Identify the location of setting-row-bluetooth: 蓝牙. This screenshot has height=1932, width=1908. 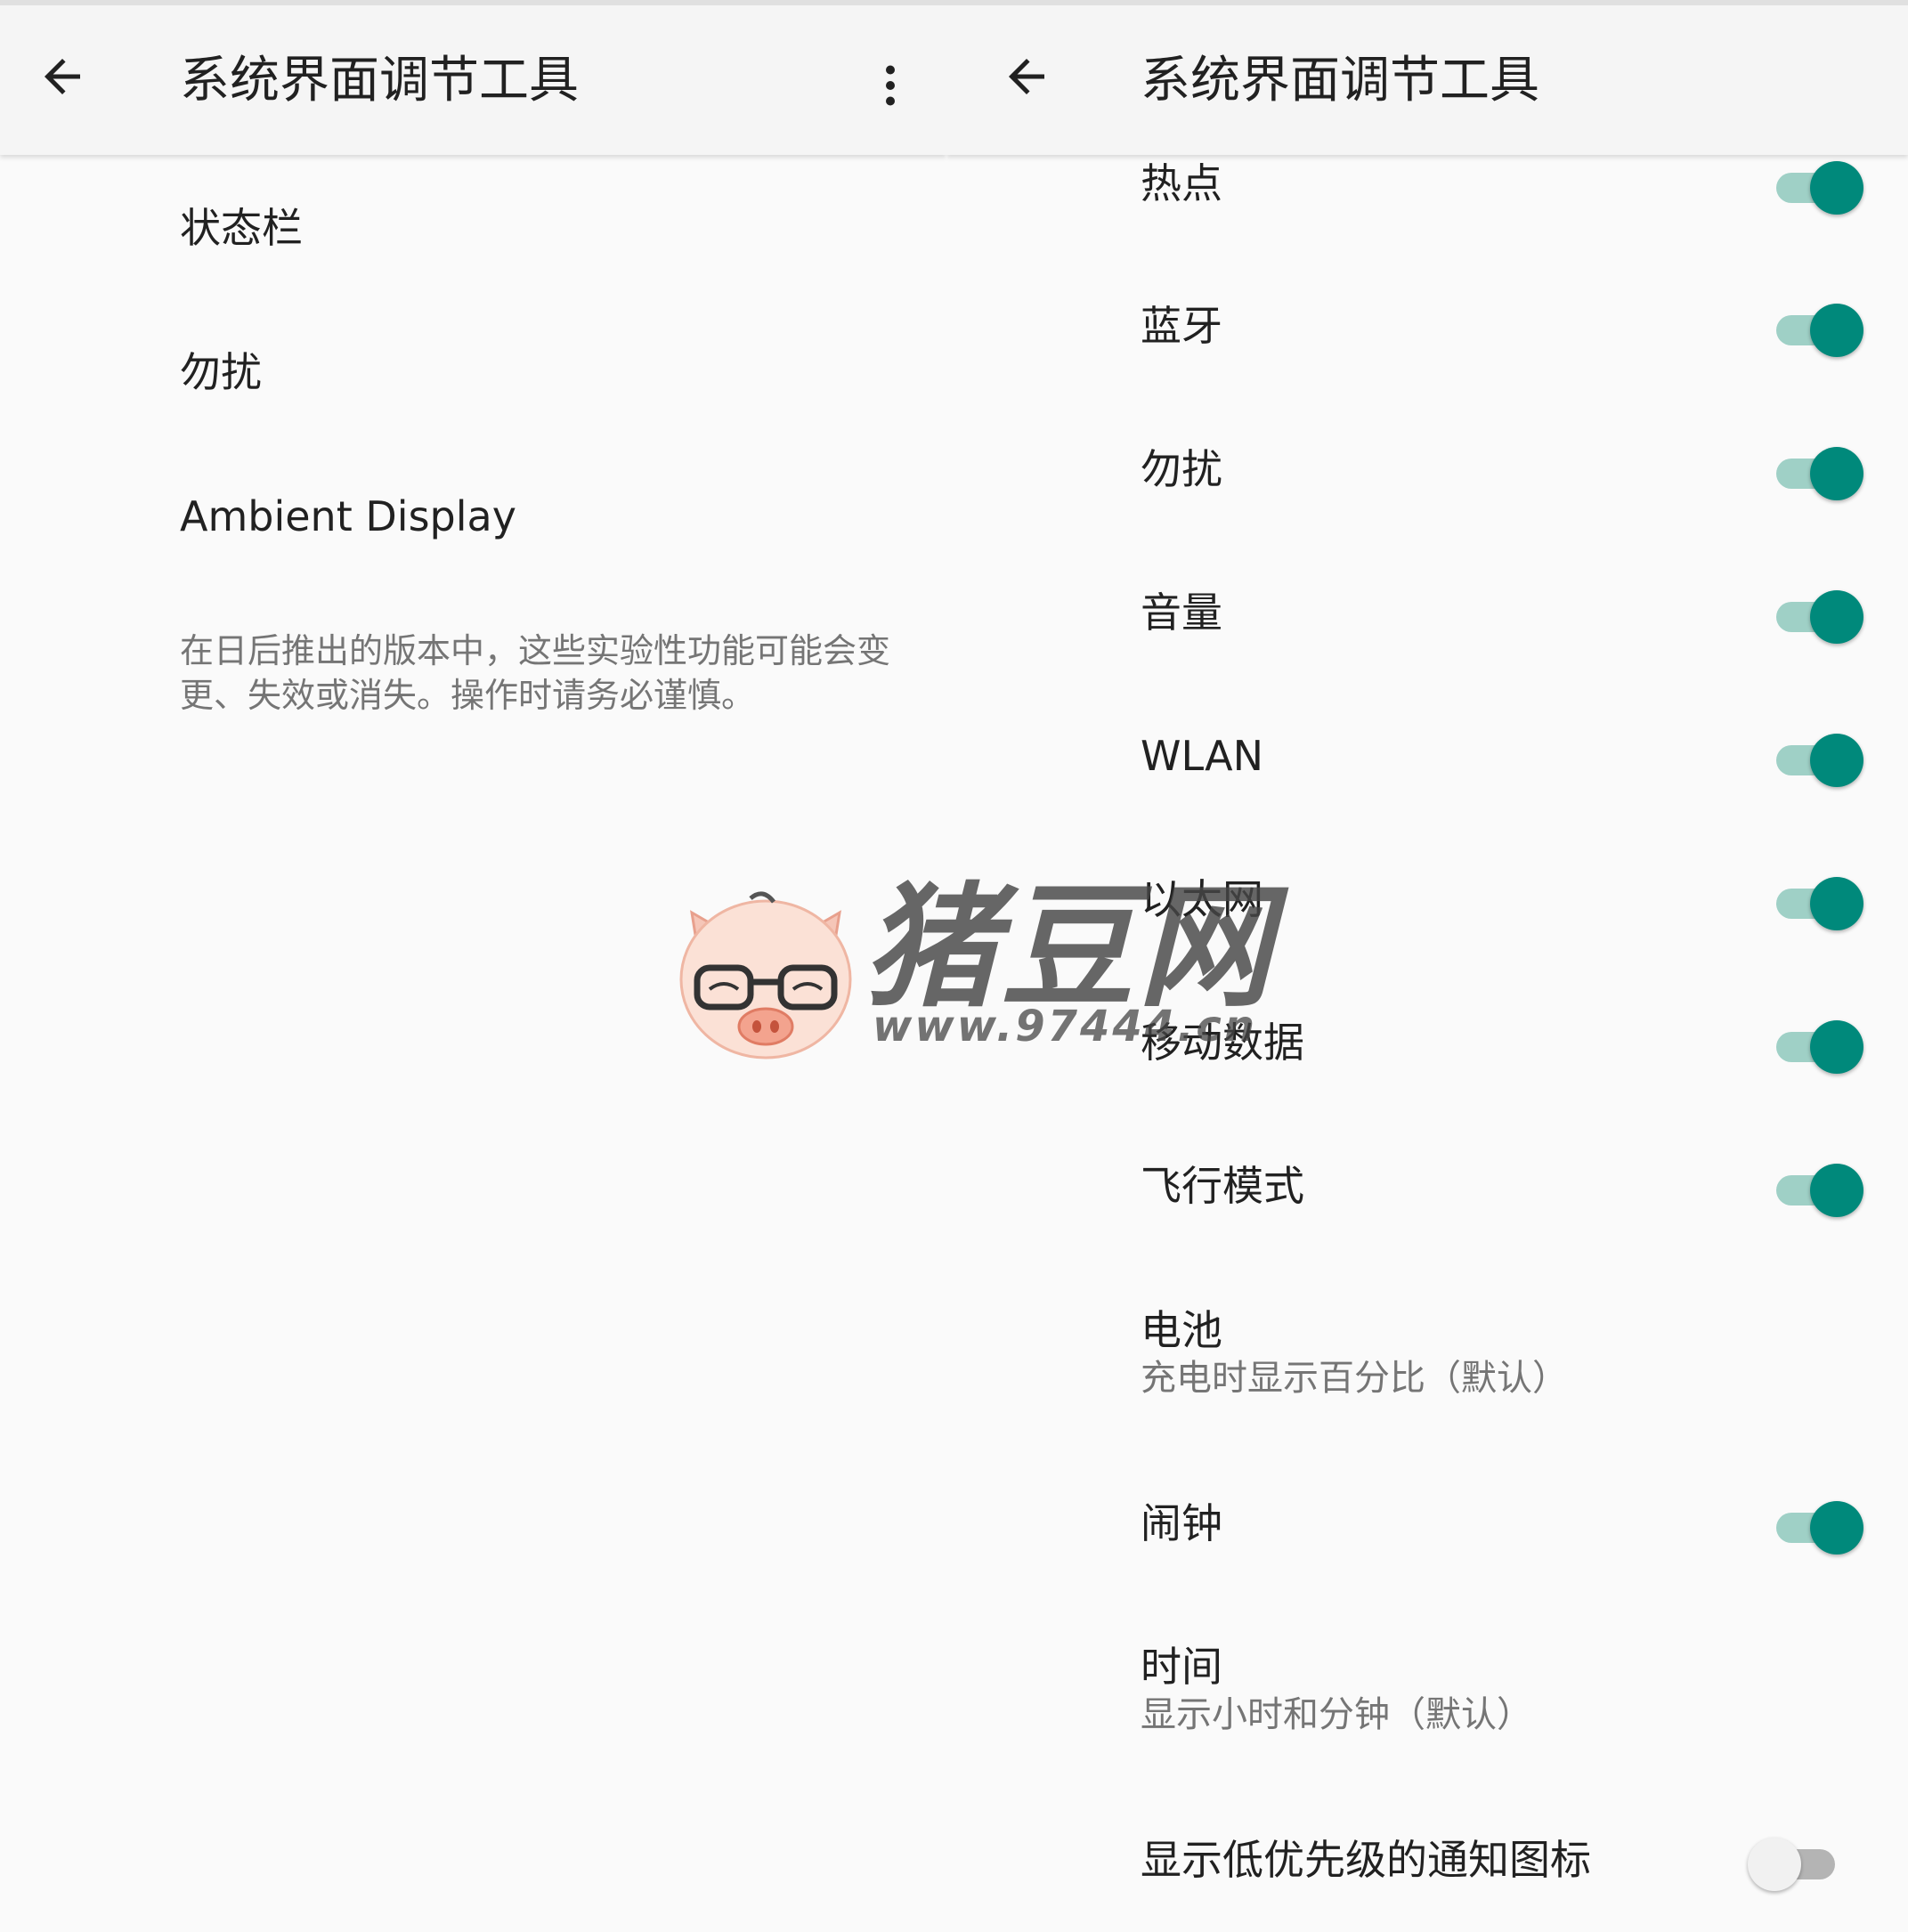
(1427, 353).